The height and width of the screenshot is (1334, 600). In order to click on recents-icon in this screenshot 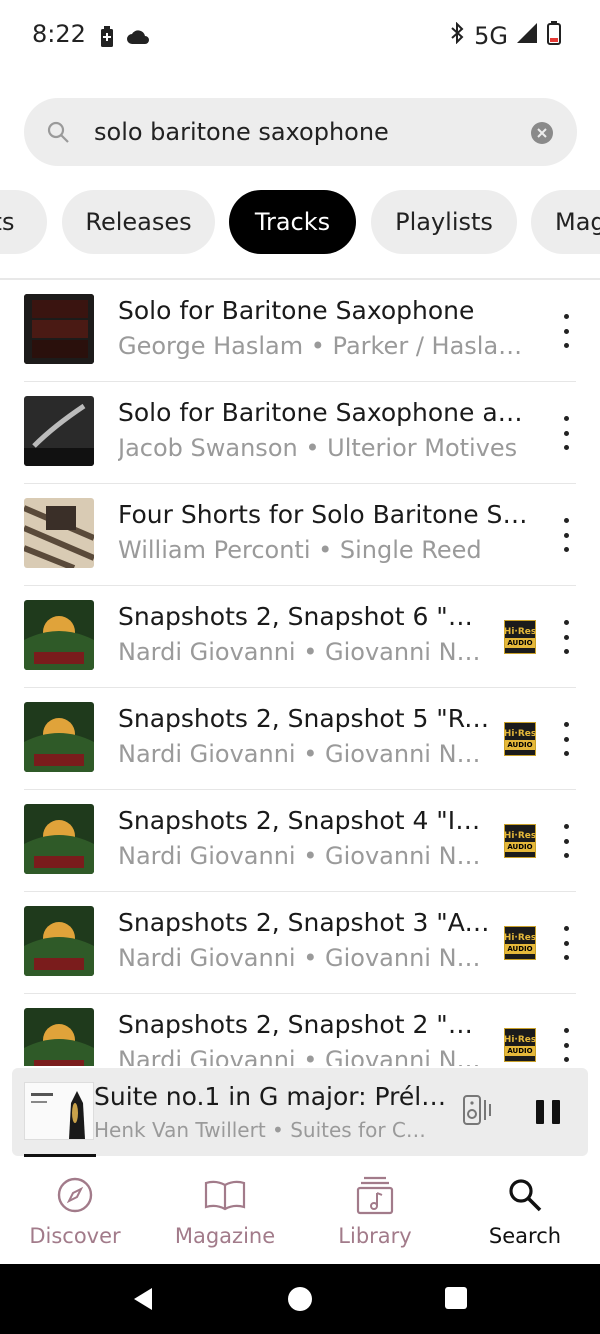, I will do `click(456, 1300)`.